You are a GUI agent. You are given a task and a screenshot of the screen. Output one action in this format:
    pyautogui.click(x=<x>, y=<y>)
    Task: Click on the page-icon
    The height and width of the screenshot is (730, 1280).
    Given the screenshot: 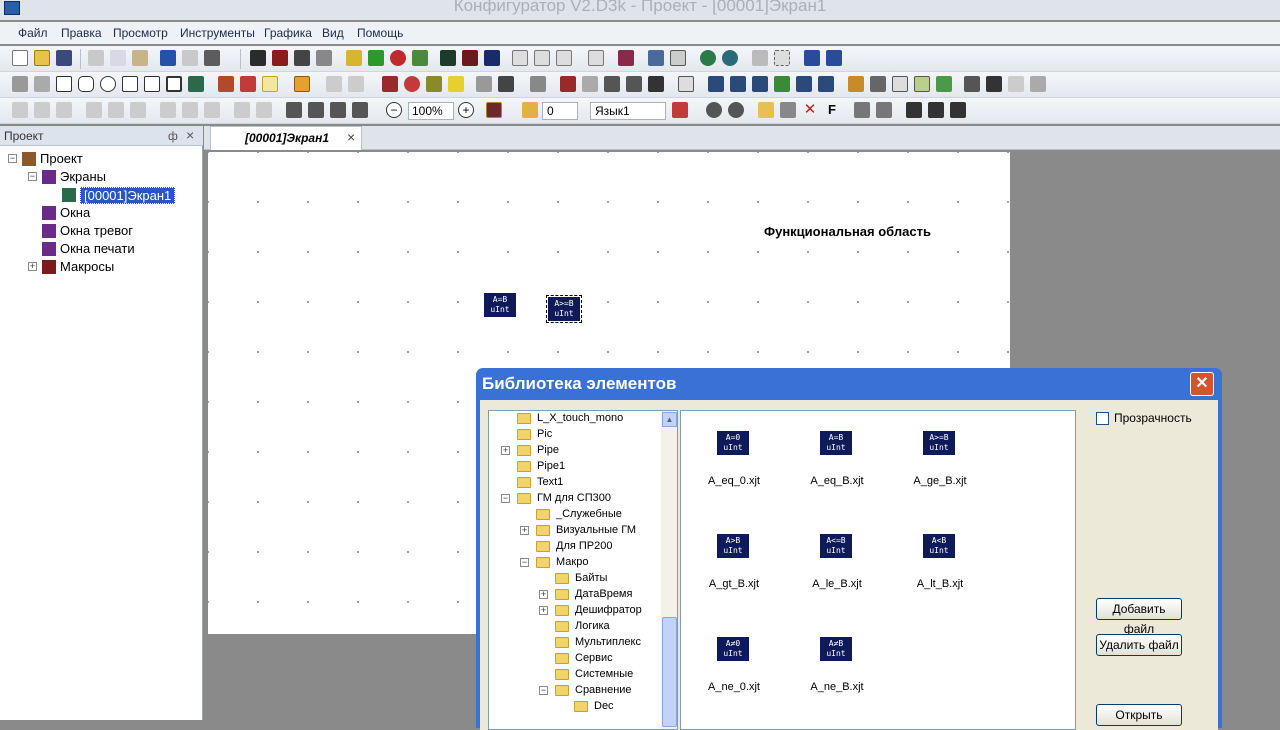 What is the action you would take?
    pyautogui.click(x=596, y=58)
    